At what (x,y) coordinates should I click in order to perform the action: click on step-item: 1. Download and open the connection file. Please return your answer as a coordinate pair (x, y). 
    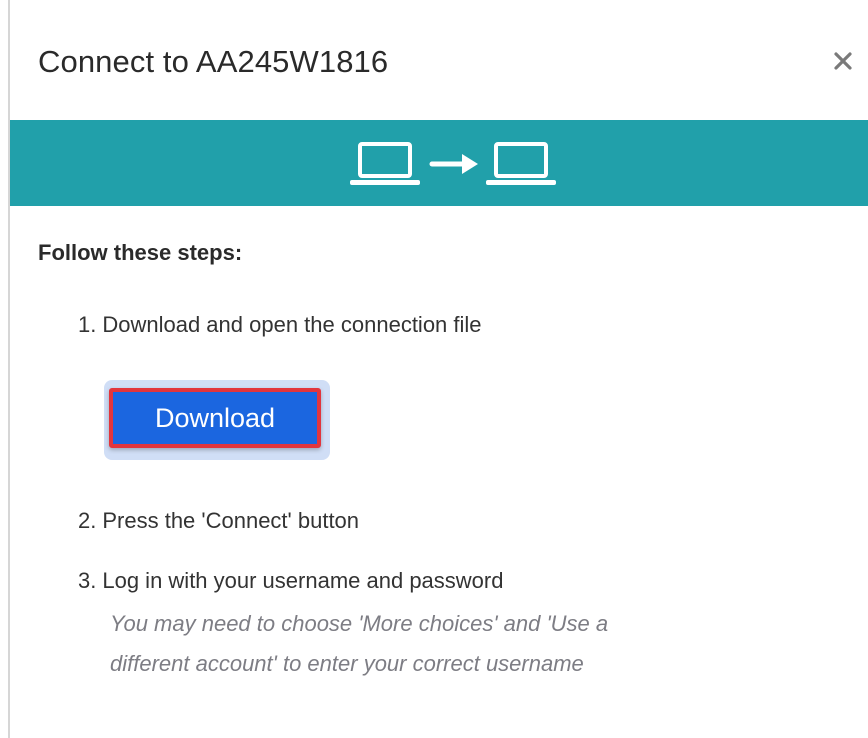
    Looking at the image, I should click on (280, 325).